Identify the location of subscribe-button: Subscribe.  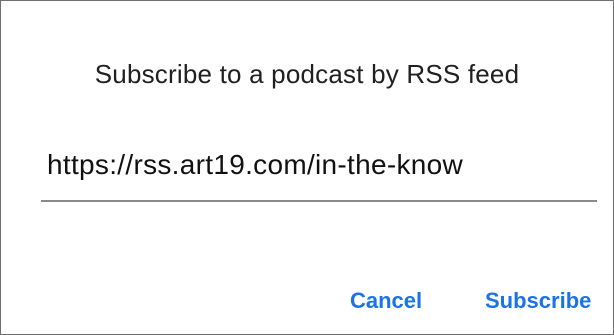
(549, 301).